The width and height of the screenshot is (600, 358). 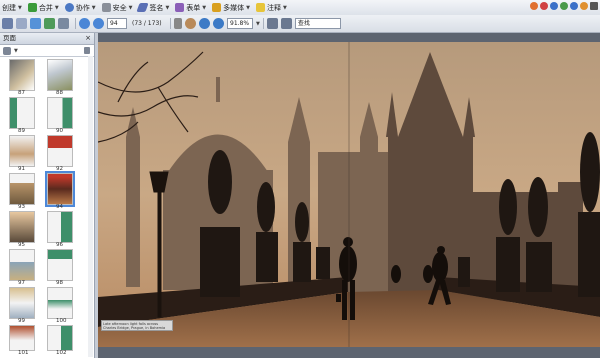 I want to click on thumbnail-page-selected, so click(x=60, y=189).